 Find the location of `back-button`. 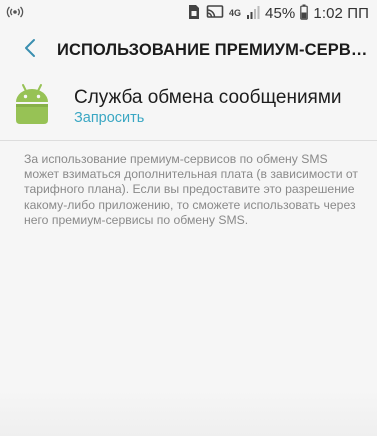

back-button is located at coordinates (30, 50).